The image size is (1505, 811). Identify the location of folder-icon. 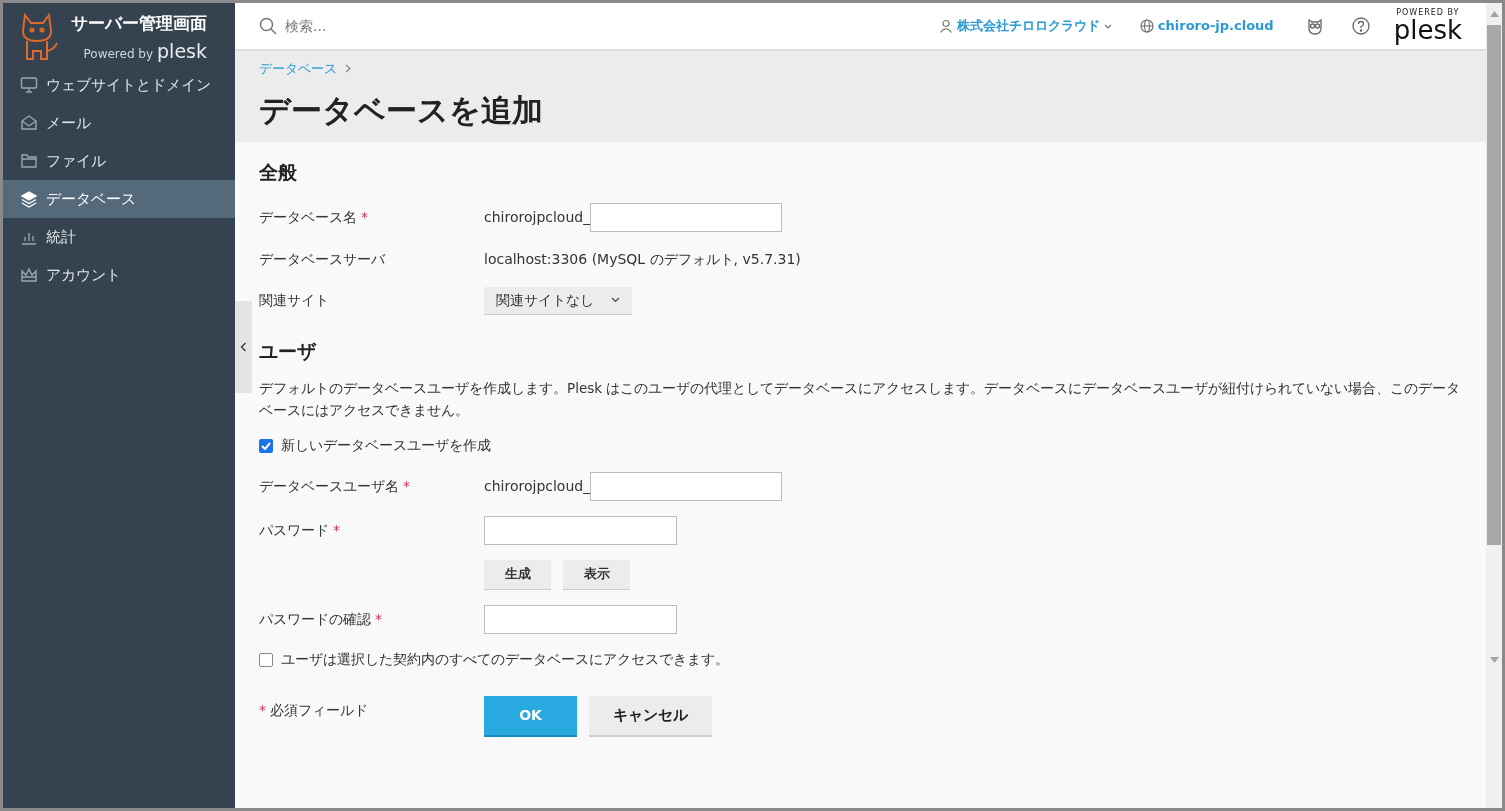
(29, 161).